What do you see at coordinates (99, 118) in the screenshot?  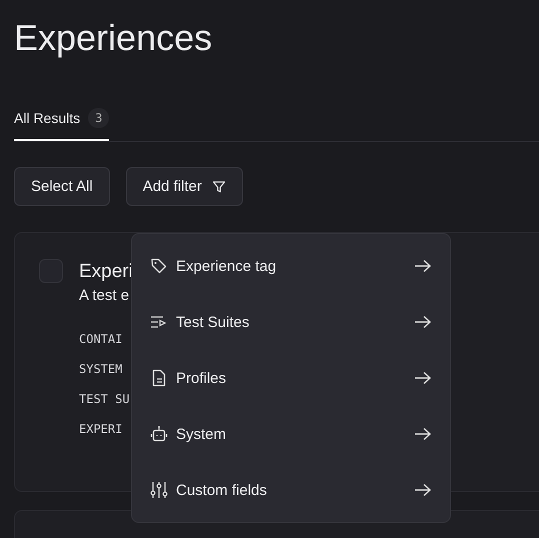 I see `count-badge: 3` at bounding box center [99, 118].